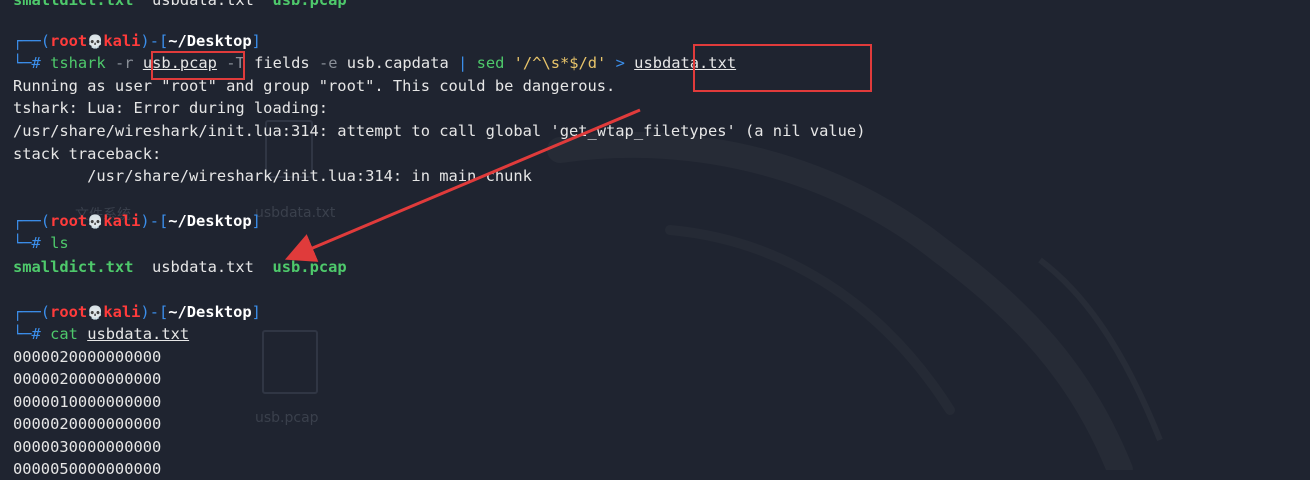 The width and height of the screenshot is (1310, 480). What do you see at coordinates (73, 4) in the screenshot?
I see `prev-ls-item: smalldict.txt` at bounding box center [73, 4].